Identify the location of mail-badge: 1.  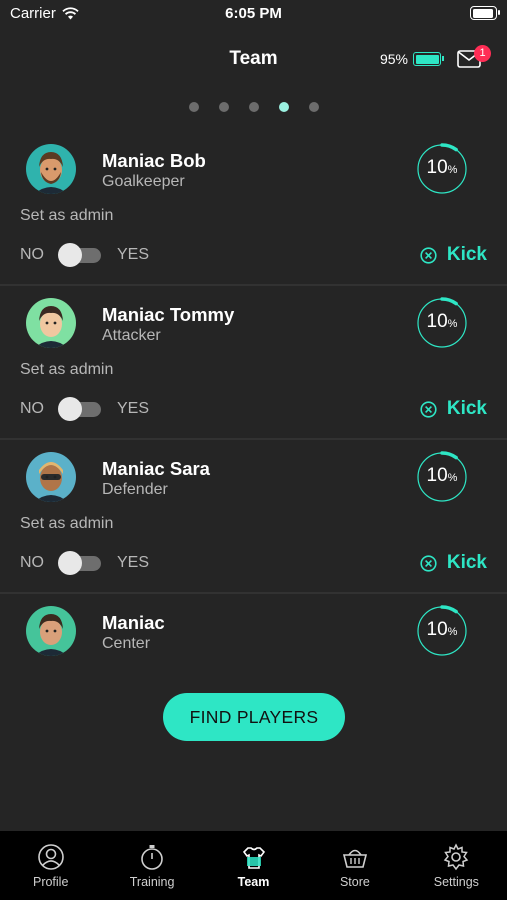
(482, 53).